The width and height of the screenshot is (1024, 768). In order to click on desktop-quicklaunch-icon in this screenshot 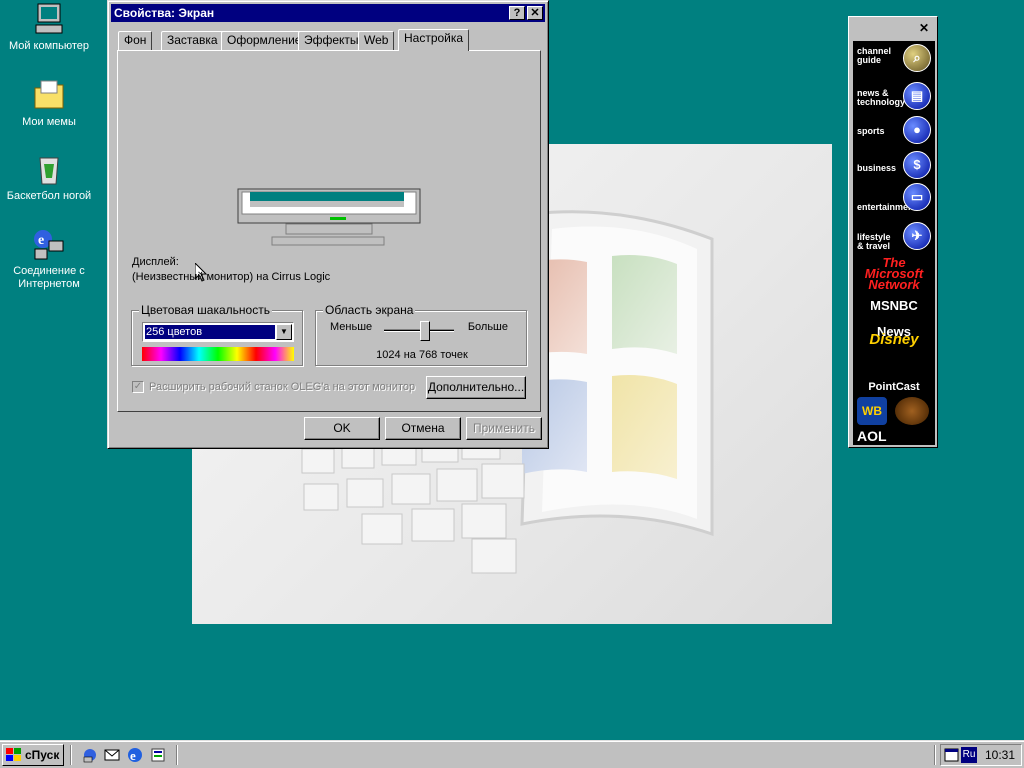, I will do `click(90, 755)`.